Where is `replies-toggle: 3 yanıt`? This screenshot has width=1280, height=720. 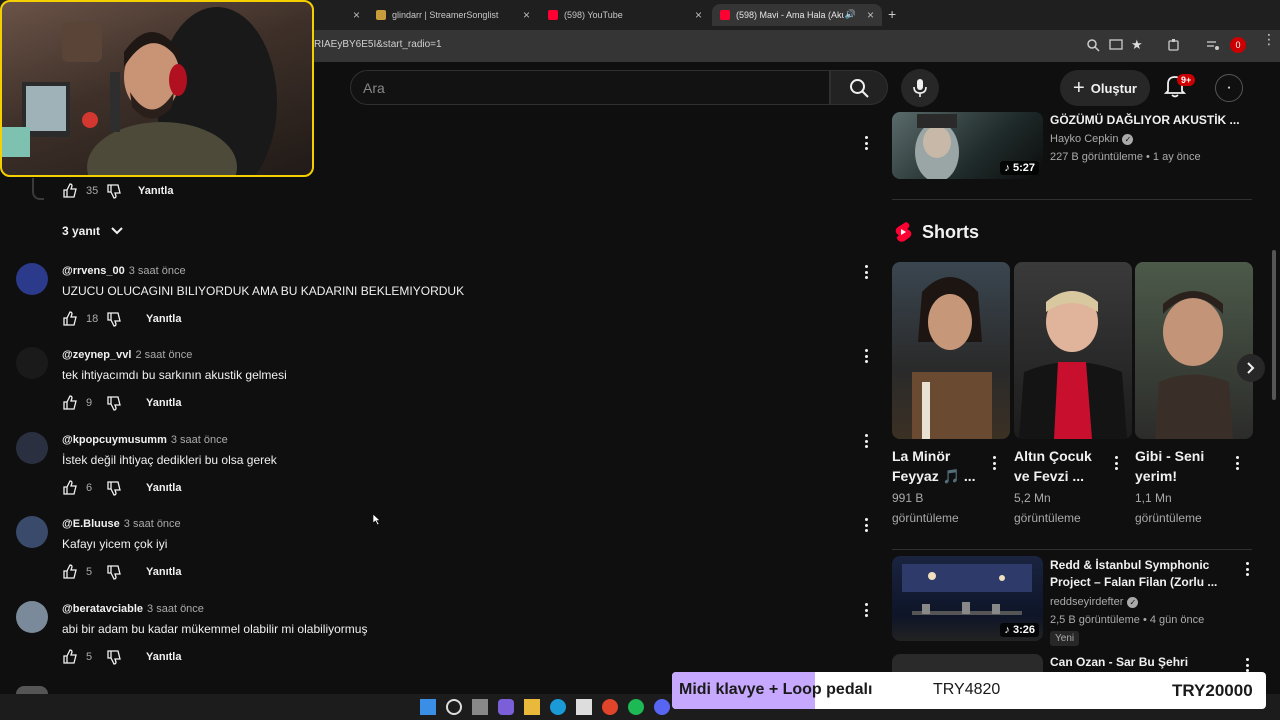 replies-toggle: 3 yanıt is located at coordinates (93, 231).